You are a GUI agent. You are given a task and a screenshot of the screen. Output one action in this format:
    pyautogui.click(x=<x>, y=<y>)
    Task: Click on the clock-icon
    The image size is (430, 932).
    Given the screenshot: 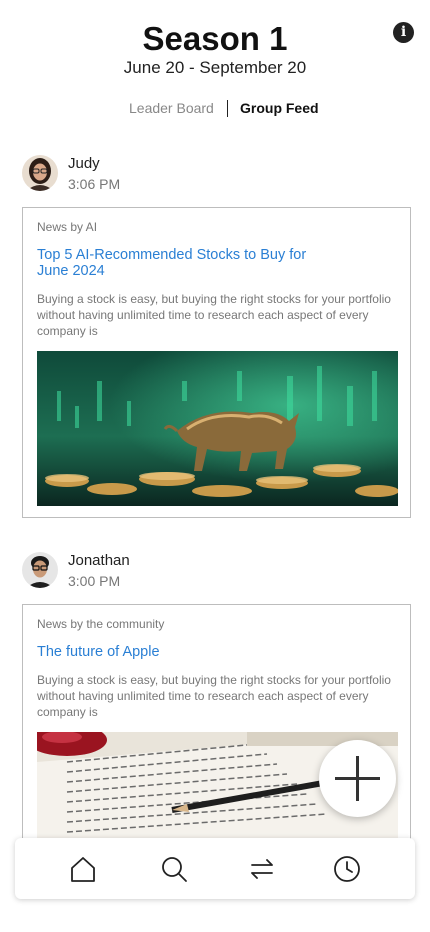 What is the action you would take?
    pyautogui.click(x=347, y=869)
    